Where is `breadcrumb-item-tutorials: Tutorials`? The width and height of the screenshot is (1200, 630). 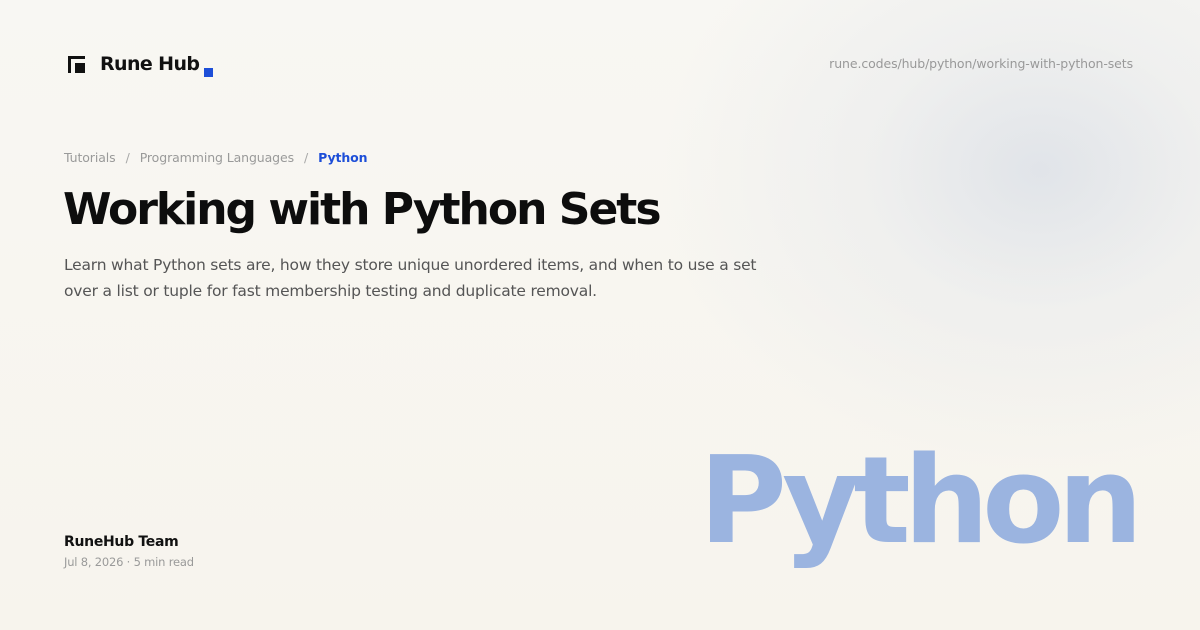 breadcrumb-item-tutorials: Tutorials is located at coordinates (90, 157).